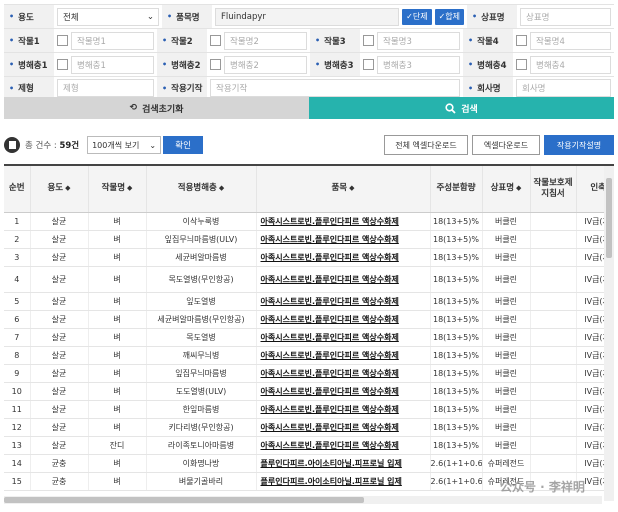 This screenshot has height=512, width=618. Describe the element at coordinates (59, 189) in the screenshot. I see `col-header-use: 용도 ◆` at that location.